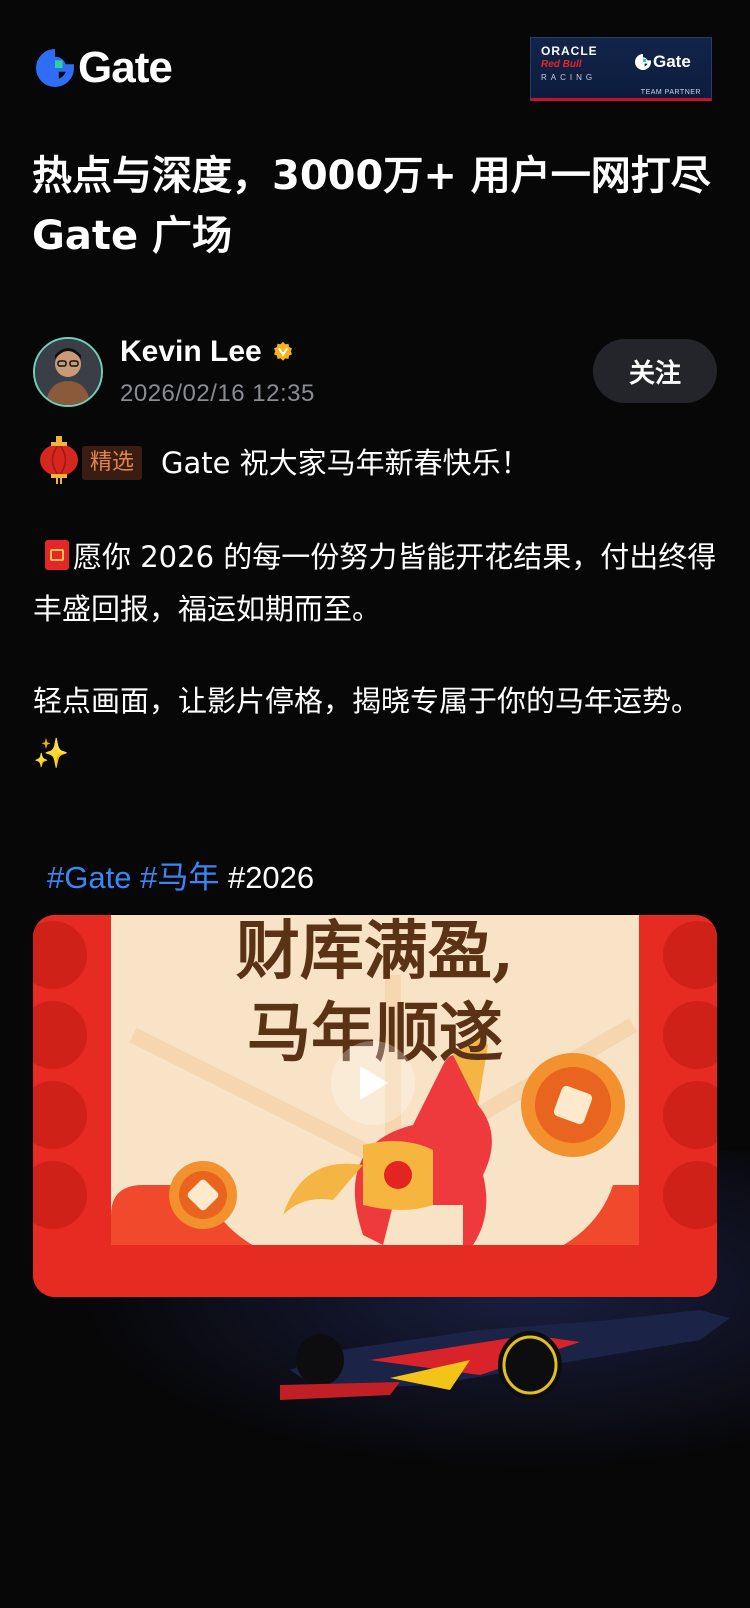 The height and width of the screenshot is (1608, 750). I want to click on author-name-row: Kevin Lee, so click(207, 352).